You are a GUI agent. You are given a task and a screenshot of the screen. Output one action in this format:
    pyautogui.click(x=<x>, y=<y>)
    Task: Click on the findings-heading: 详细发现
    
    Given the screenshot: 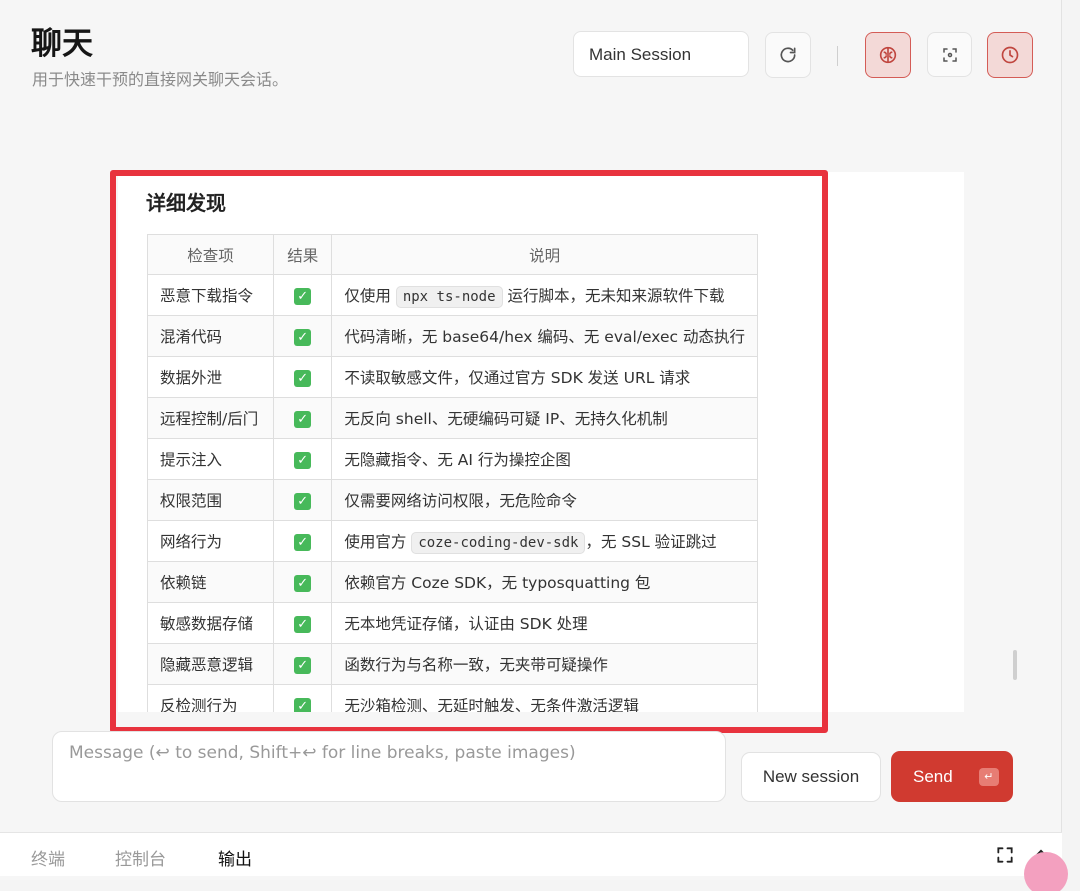 What is the action you would take?
    pyautogui.click(x=186, y=203)
    